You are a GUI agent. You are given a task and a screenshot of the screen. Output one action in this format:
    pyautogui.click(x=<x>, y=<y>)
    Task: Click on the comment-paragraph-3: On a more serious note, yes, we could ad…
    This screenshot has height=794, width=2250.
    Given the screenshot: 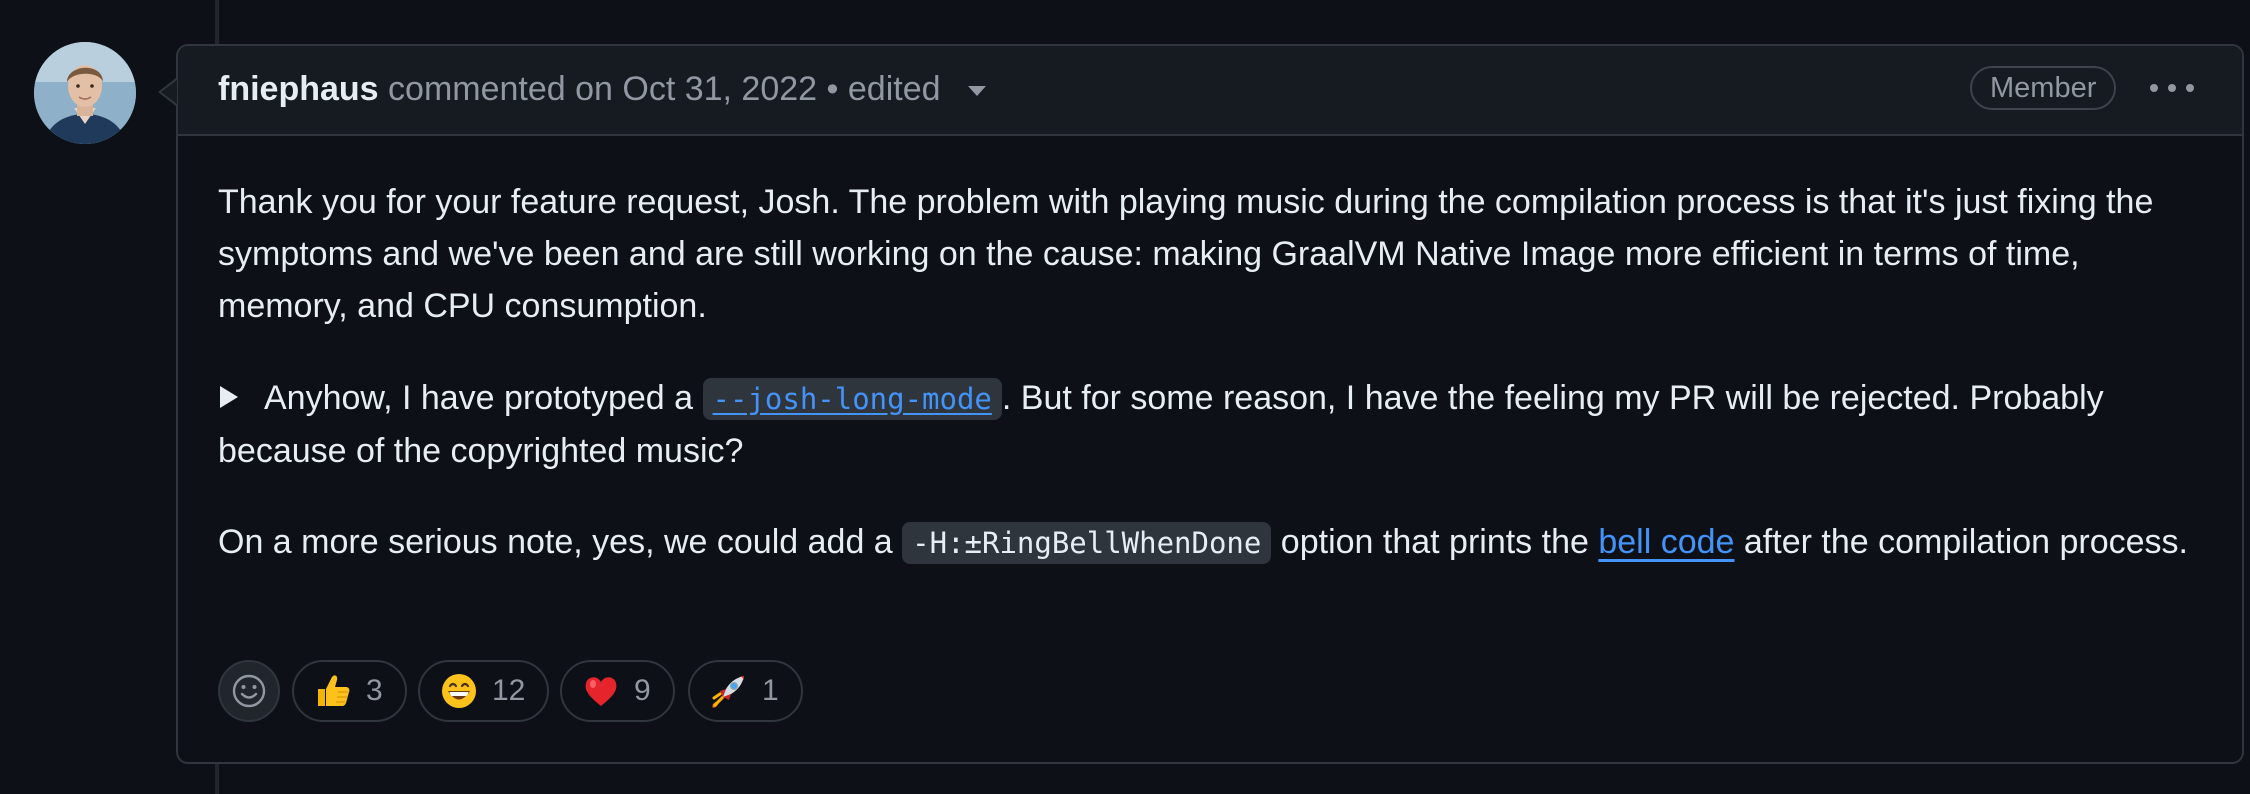 What is the action you would take?
    pyautogui.click(x=1213, y=542)
    